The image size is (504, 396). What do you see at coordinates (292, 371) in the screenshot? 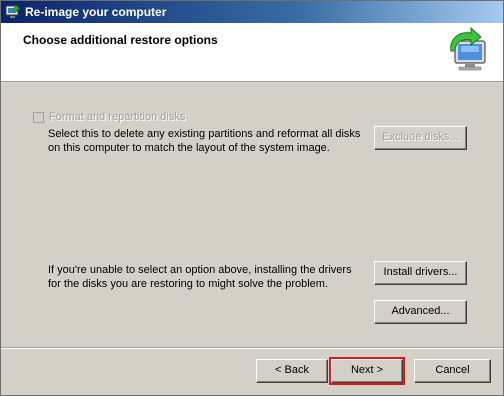
I see `back-button: < Back` at bounding box center [292, 371].